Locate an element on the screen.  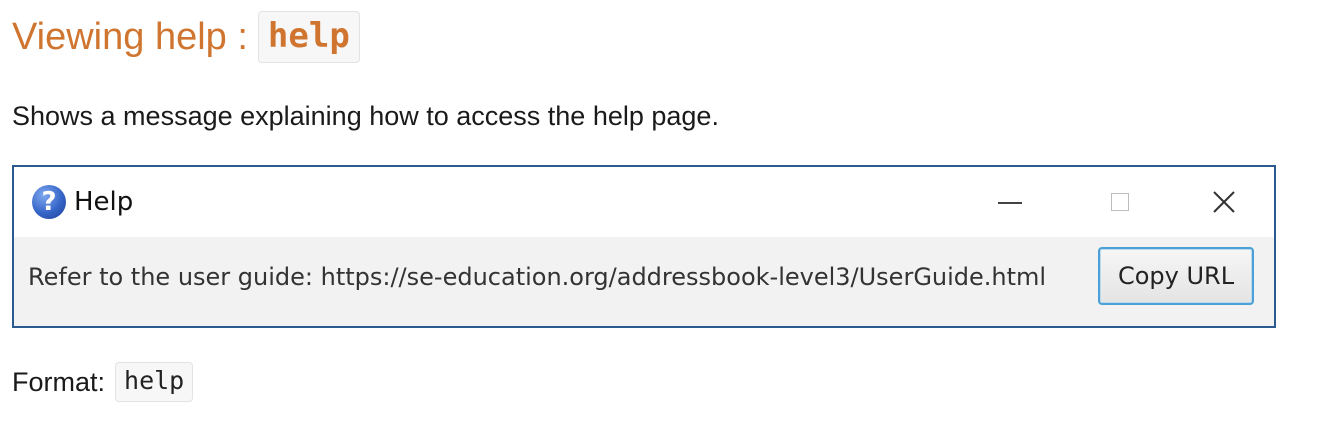
minimize-button is located at coordinates (1010, 202).